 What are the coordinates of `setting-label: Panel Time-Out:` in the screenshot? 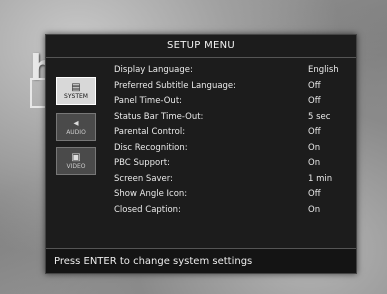 It's located at (148, 101).